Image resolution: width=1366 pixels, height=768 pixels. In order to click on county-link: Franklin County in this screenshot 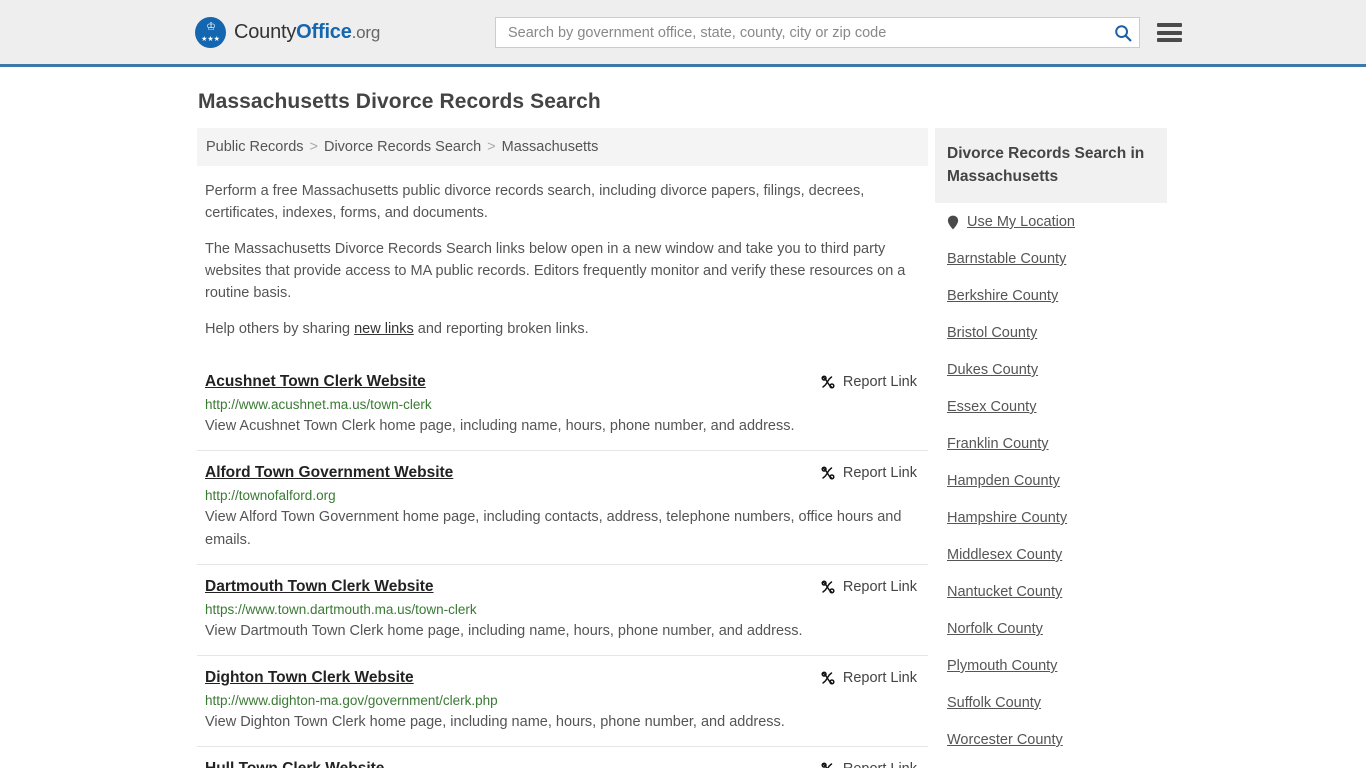, I will do `click(998, 444)`.